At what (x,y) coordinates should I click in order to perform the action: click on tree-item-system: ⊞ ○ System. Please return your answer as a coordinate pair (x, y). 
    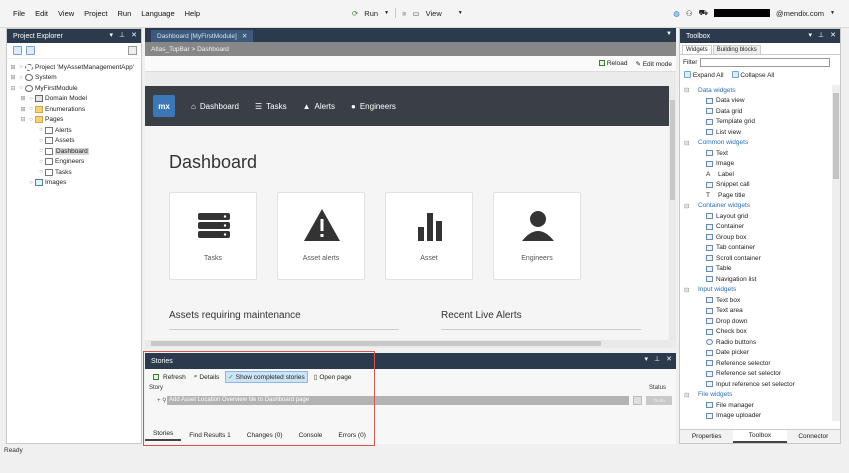
    Looking at the image, I should click on (74, 78).